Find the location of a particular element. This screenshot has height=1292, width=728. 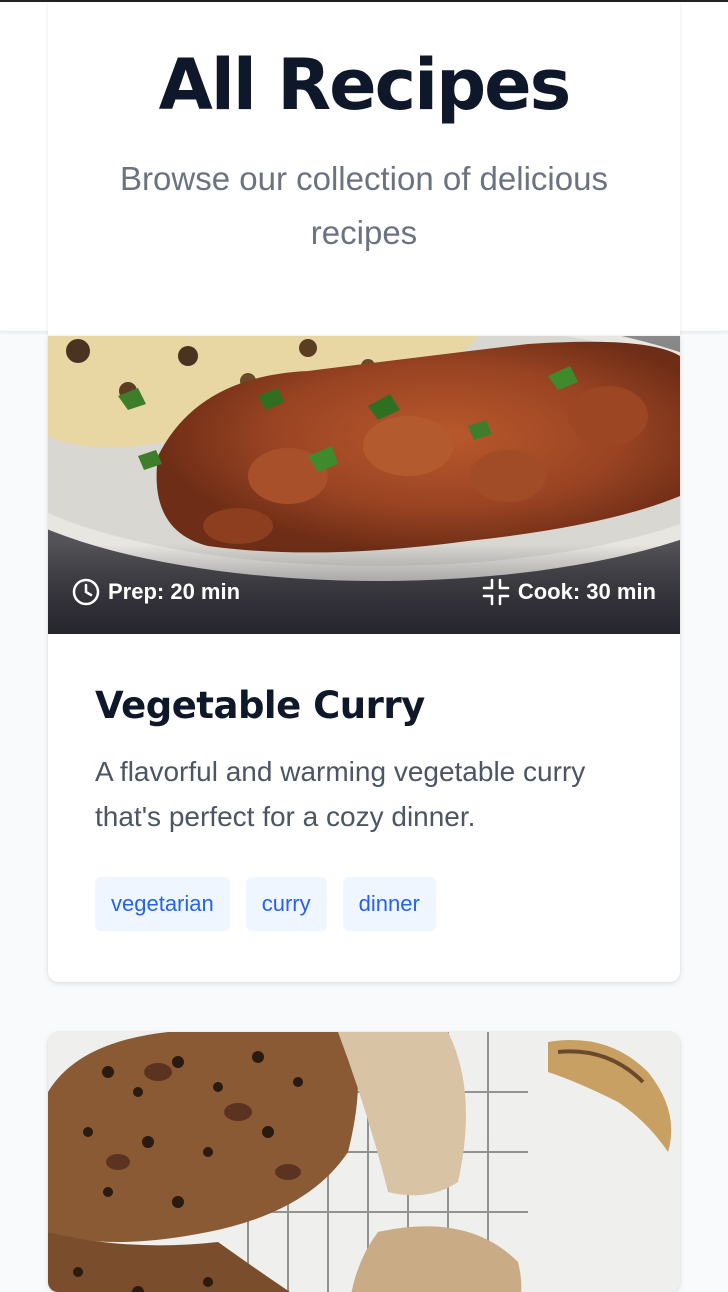

minimize-icon is located at coordinates (496, 592).